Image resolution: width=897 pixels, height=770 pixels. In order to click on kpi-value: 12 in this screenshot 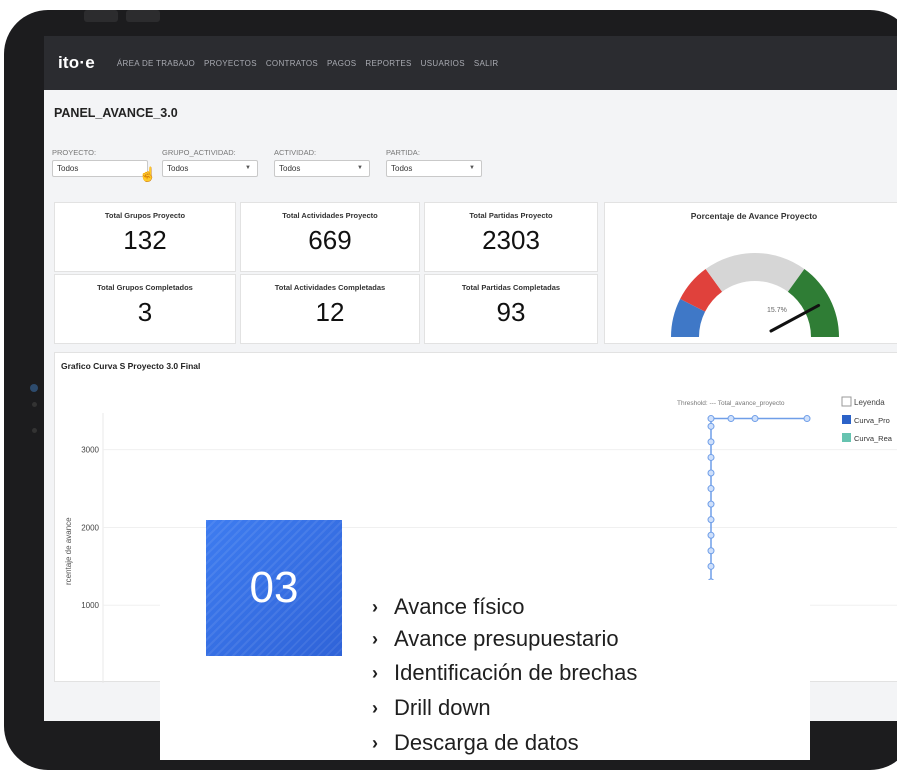, I will do `click(330, 312)`.